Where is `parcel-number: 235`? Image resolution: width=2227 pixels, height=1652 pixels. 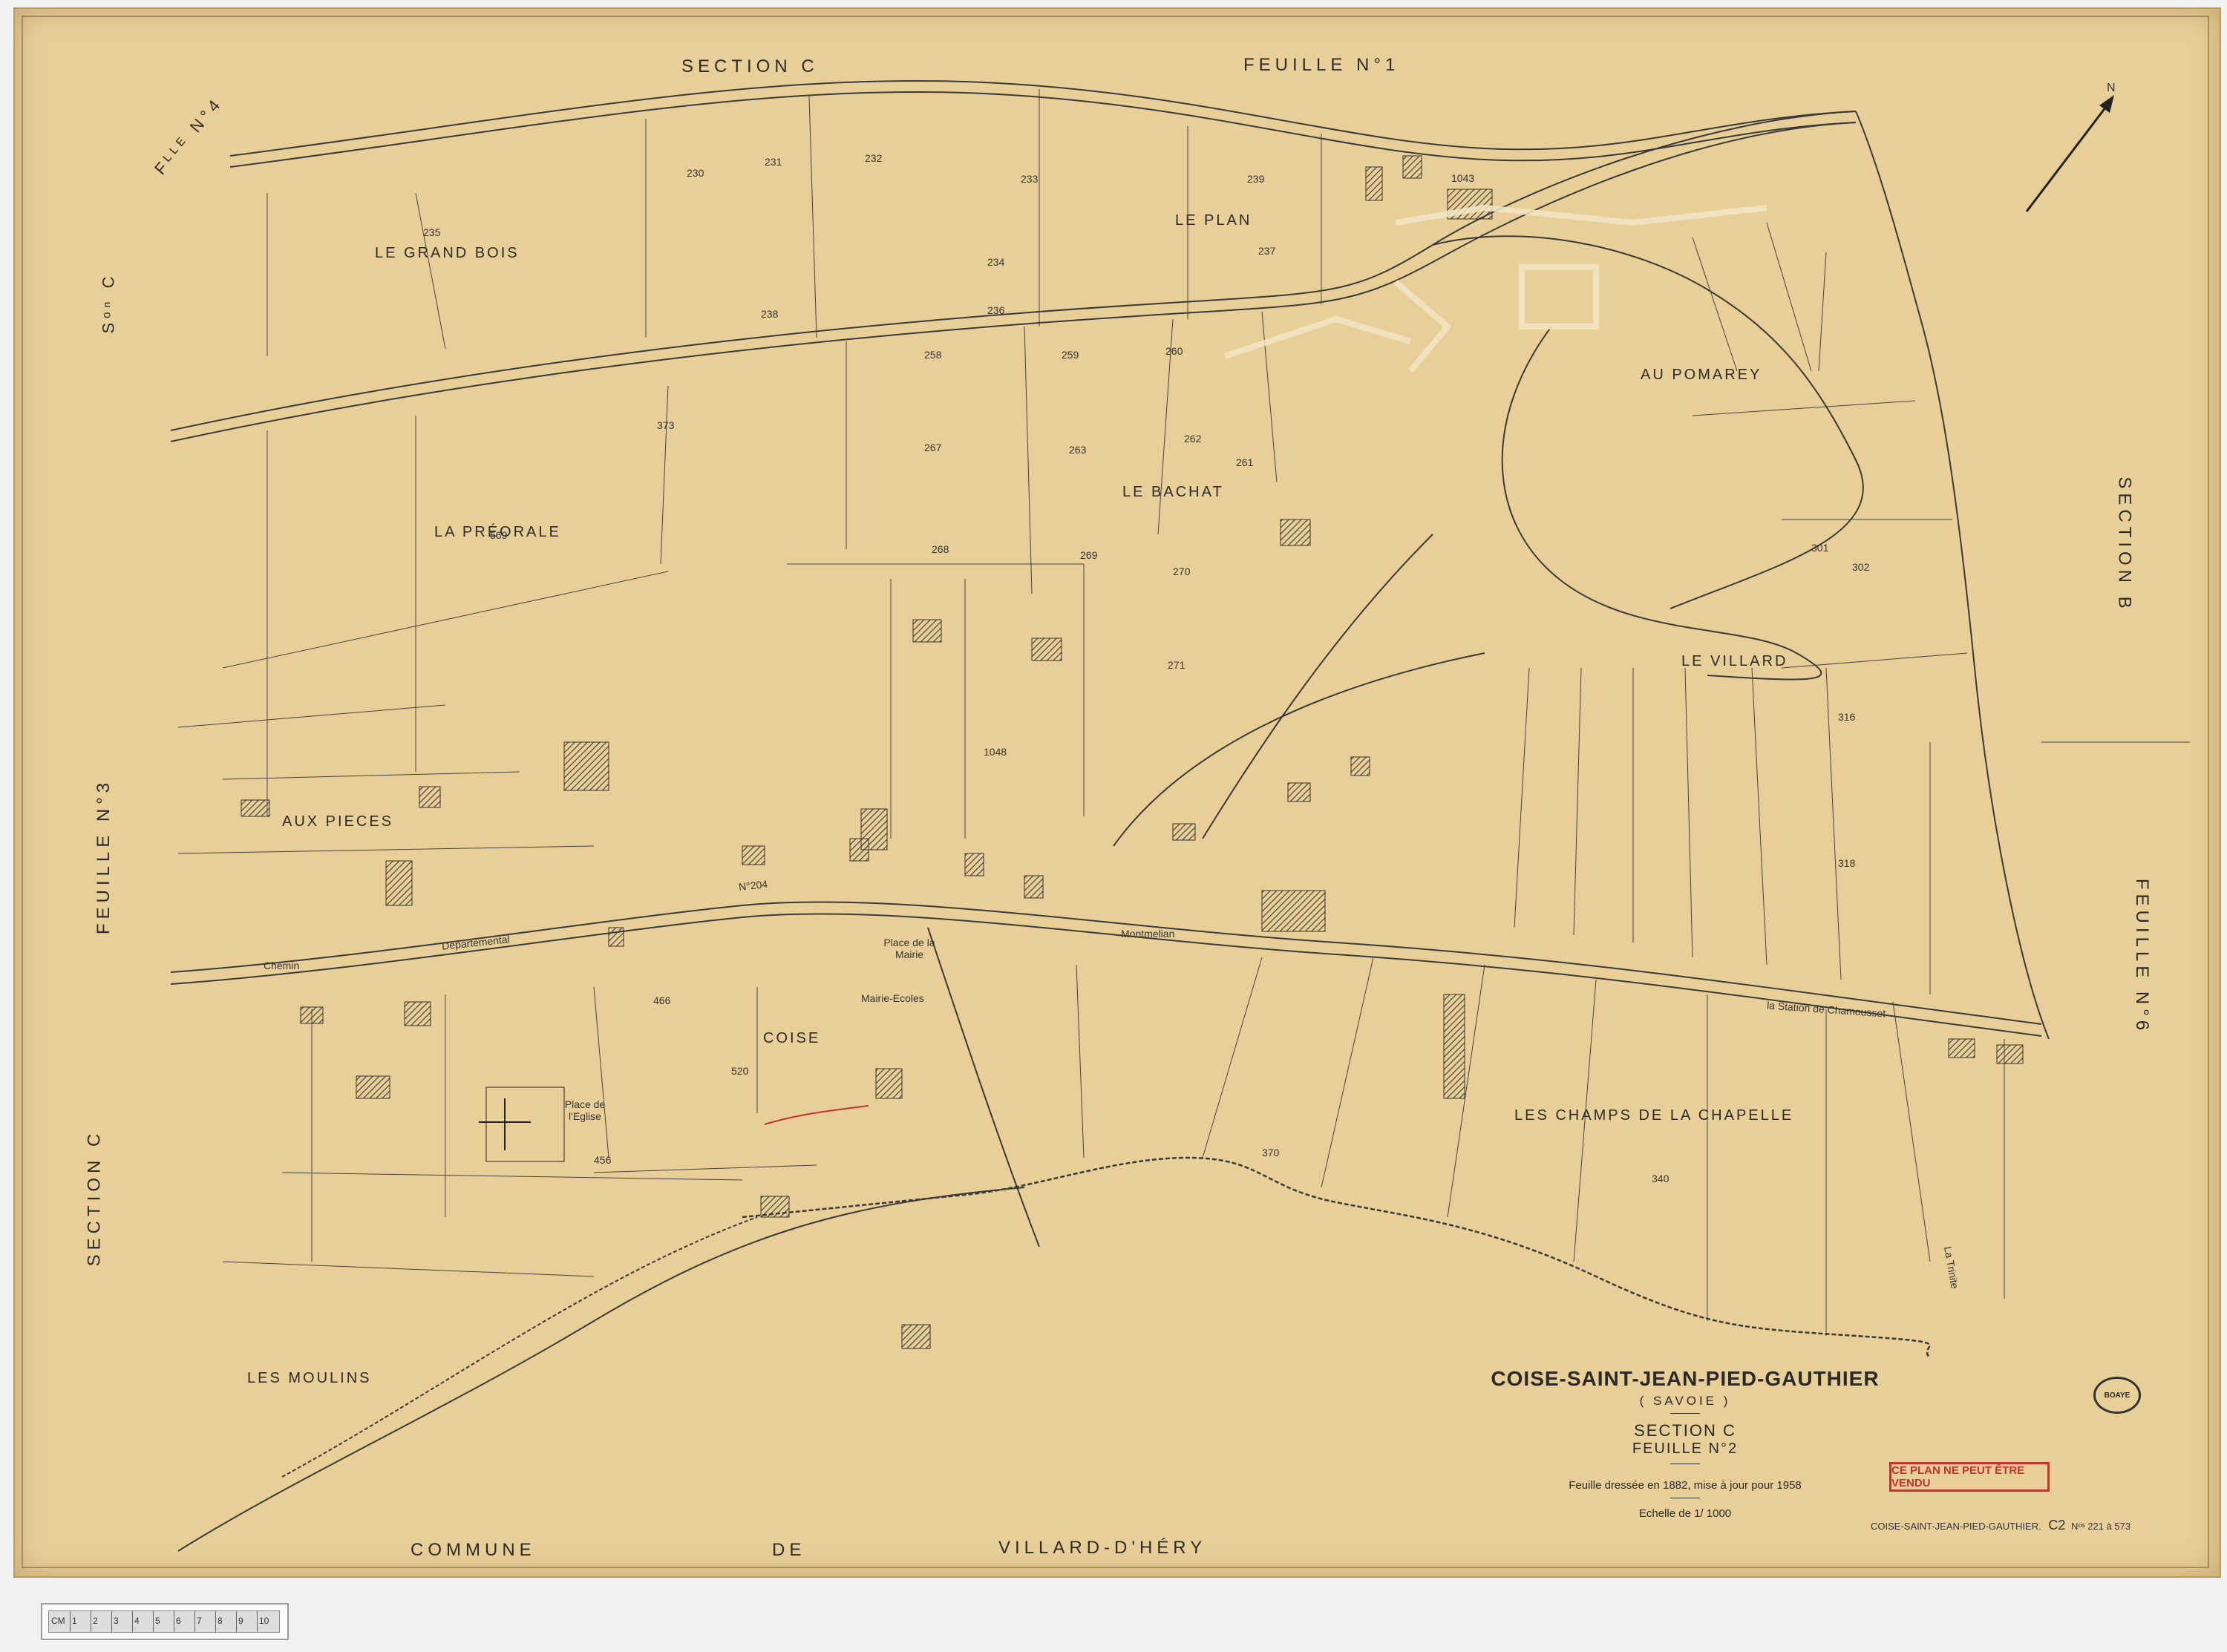 parcel-number: 235 is located at coordinates (432, 232).